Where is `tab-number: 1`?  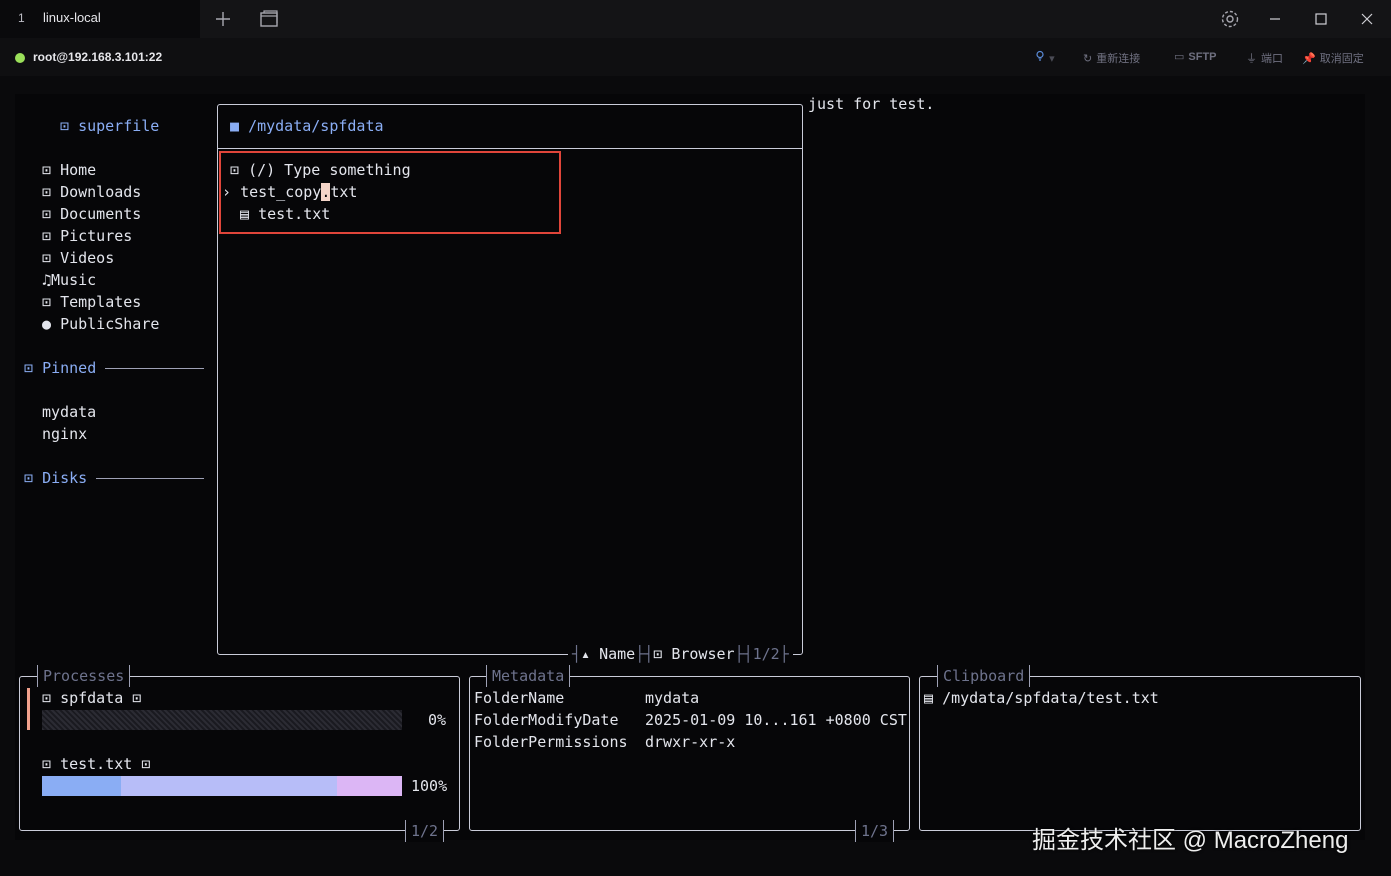
tab-number: 1 is located at coordinates (21, 18).